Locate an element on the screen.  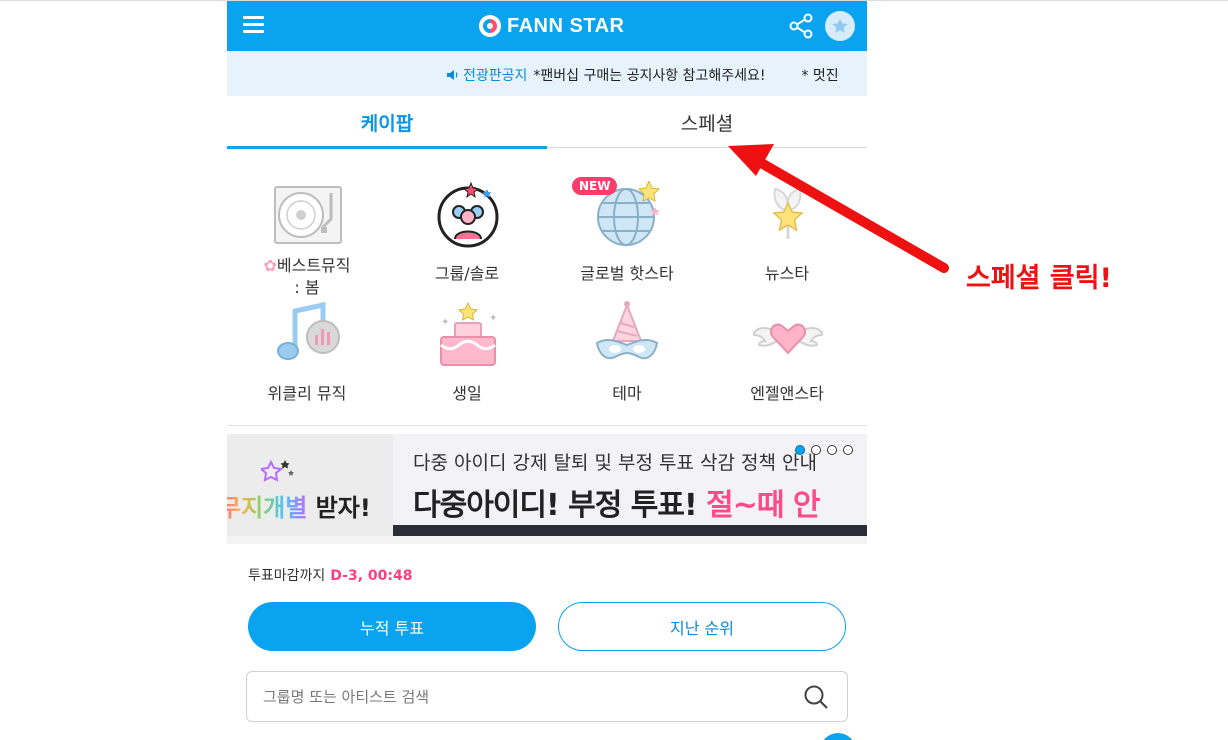
search-box is located at coordinates (547, 696).